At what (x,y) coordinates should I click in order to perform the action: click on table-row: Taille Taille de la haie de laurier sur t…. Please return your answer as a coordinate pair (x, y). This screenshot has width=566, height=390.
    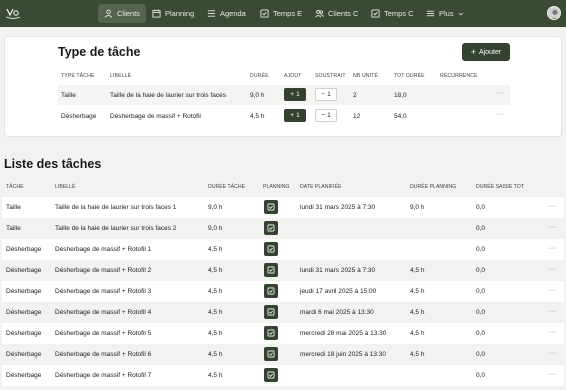
    Looking at the image, I should click on (283, 207).